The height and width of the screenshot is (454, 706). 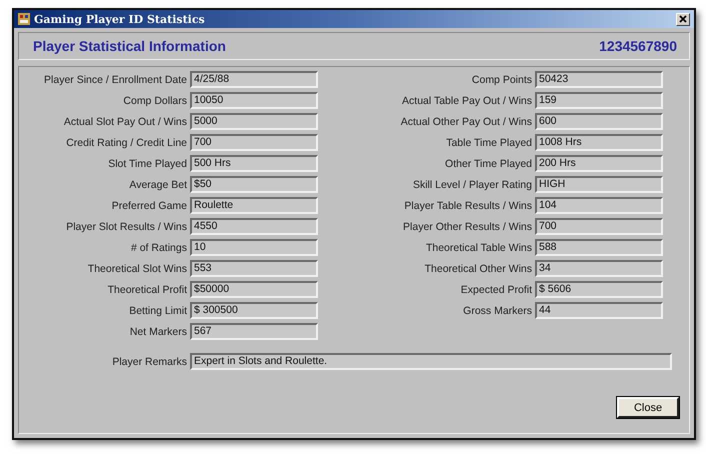 What do you see at coordinates (254, 226) in the screenshot?
I see `input-field: 4550` at bounding box center [254, 226].